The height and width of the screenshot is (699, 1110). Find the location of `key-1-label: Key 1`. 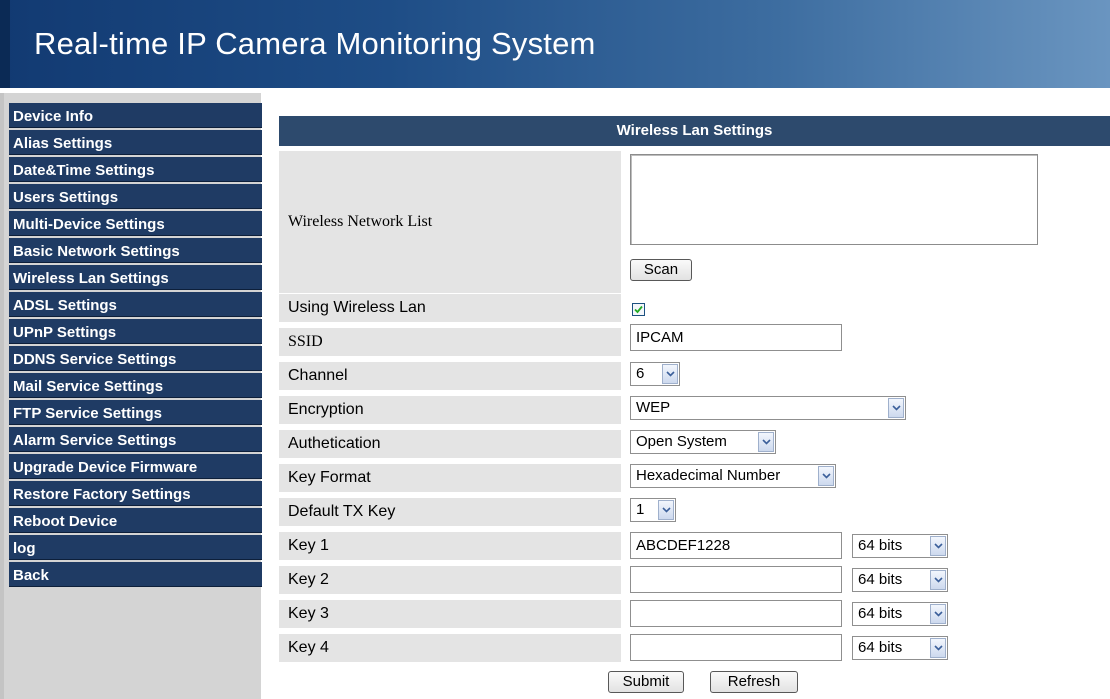

key-1-label: Key 1 is located at coordinates (450, 546).